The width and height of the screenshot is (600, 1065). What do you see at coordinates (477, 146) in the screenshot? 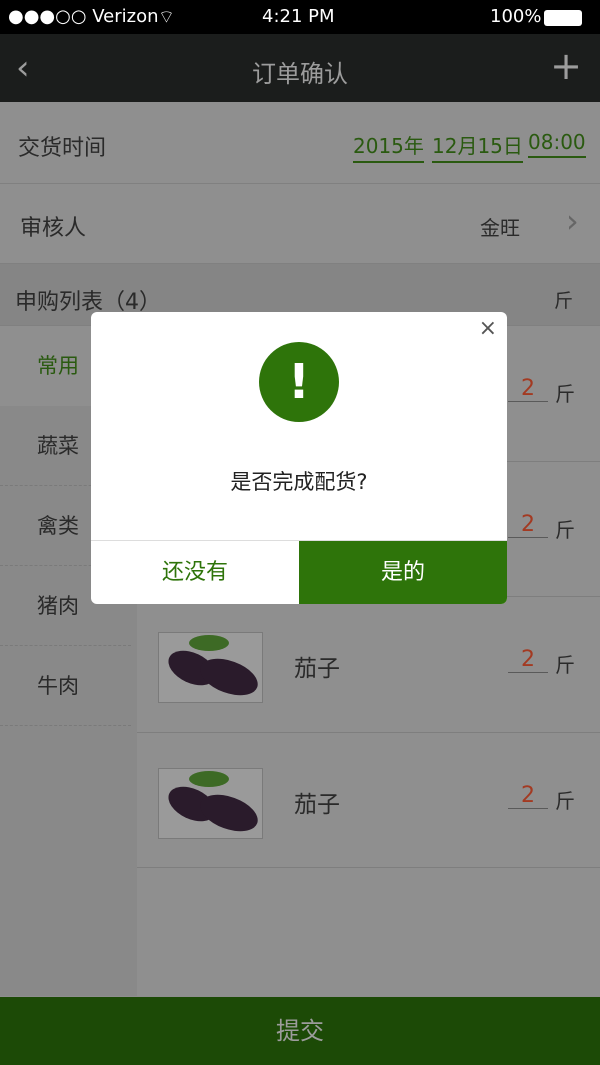
I see `date-picker: 12月15日` at bounding box center [477, 146].